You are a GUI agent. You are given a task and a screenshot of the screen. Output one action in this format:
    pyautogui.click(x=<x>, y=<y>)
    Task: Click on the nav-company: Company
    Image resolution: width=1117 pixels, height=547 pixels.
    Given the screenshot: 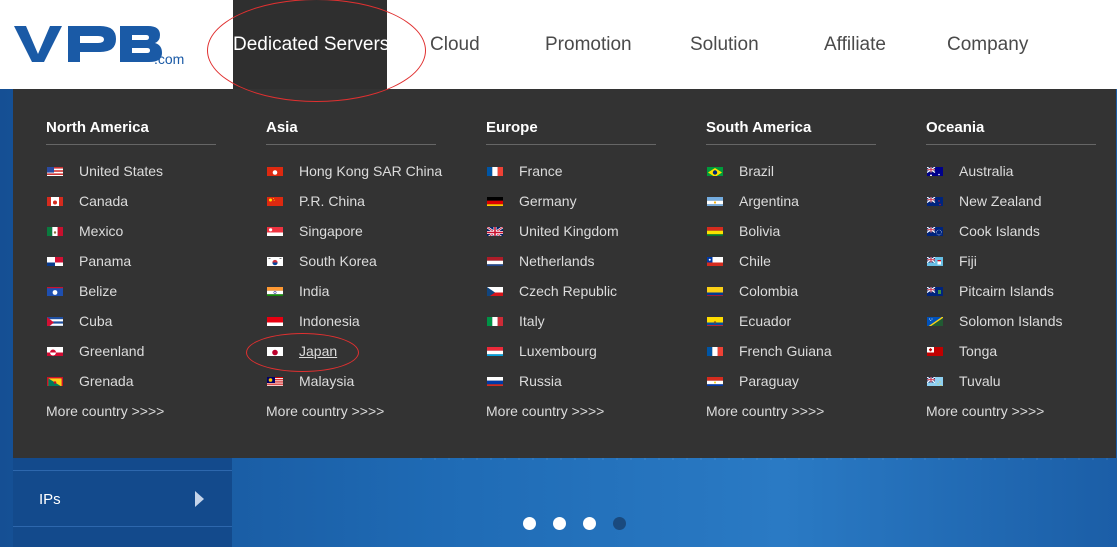 What is the action you would take?
    pyautogui.click(x=987, y=44)
    